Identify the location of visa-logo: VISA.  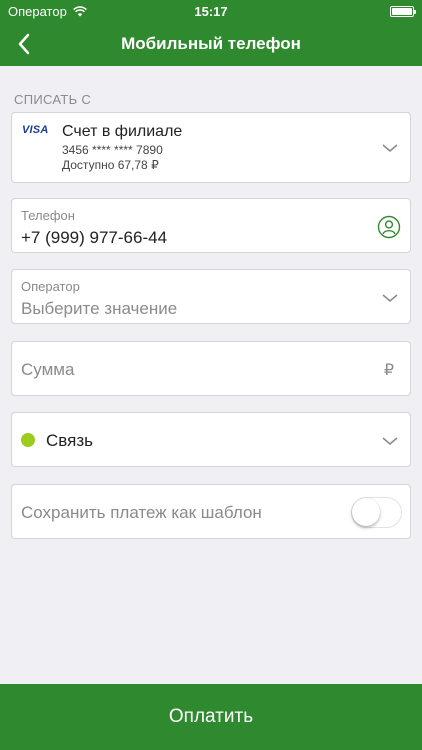
(35, 130).